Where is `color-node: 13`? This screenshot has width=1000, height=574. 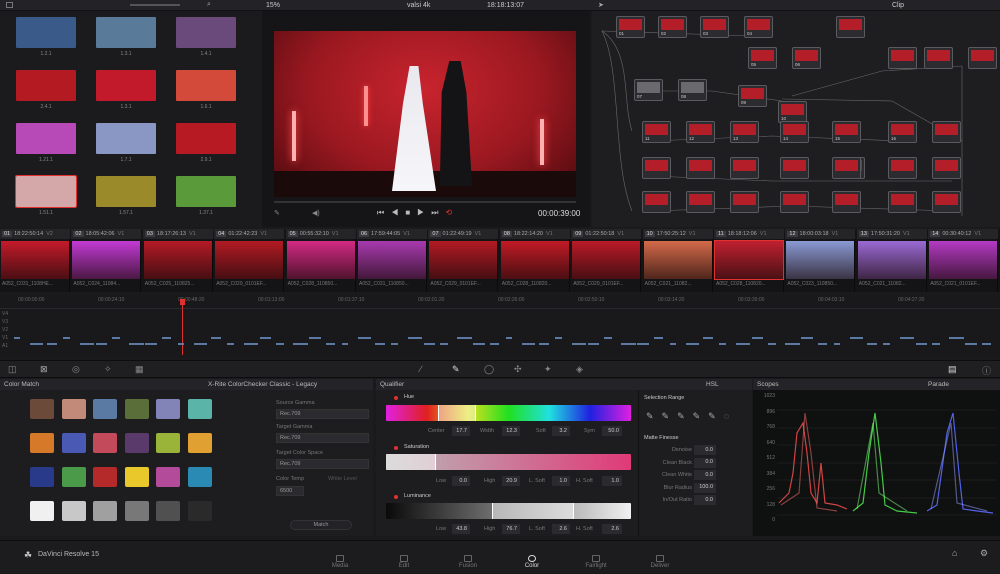
color-node: 13 is located at coordinates (744, 132).